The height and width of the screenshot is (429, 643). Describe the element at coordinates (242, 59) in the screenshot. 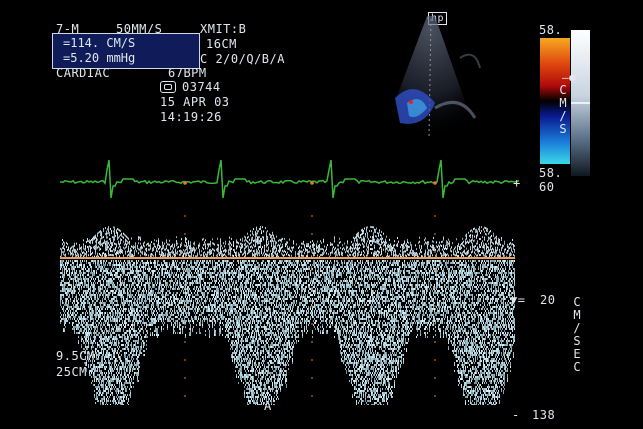

I see `processing-setting: C 2/0/Q/B/A` at that location.